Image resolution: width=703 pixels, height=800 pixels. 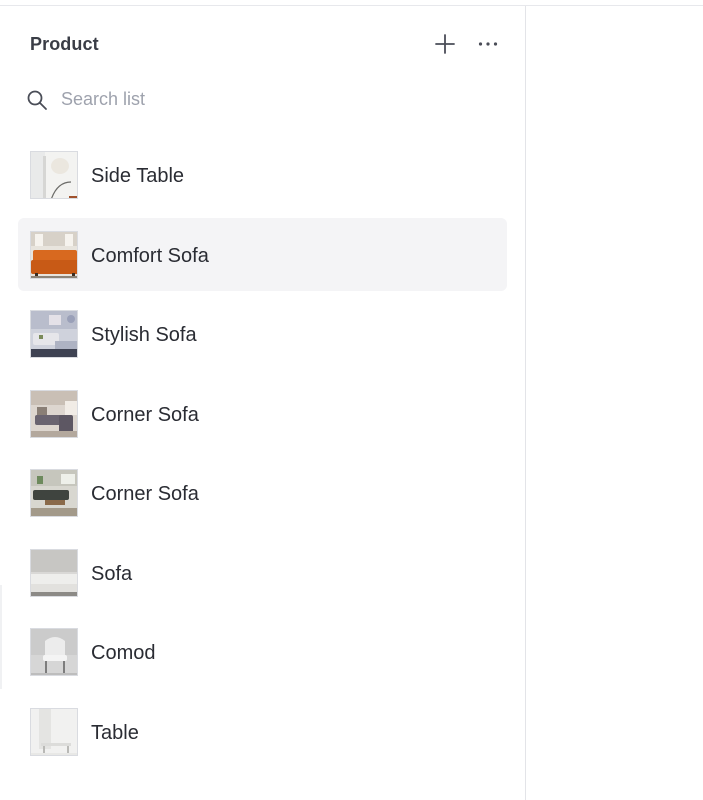 I want to click on list-item-comfort-sofa: Comfort Sofa, so click(x=262, y=254).